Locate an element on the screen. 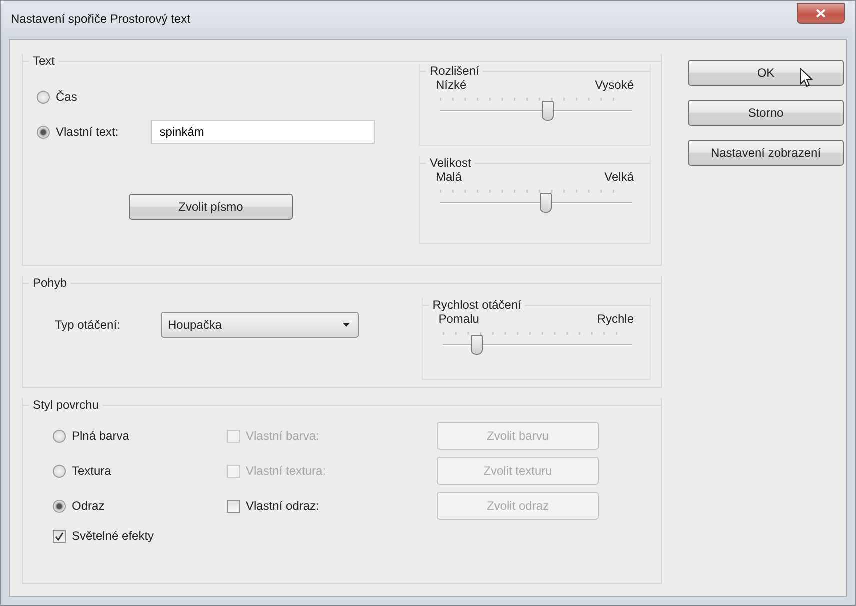  checkbox-label: Vlastní odraz: is located at coordinates (283, 506).